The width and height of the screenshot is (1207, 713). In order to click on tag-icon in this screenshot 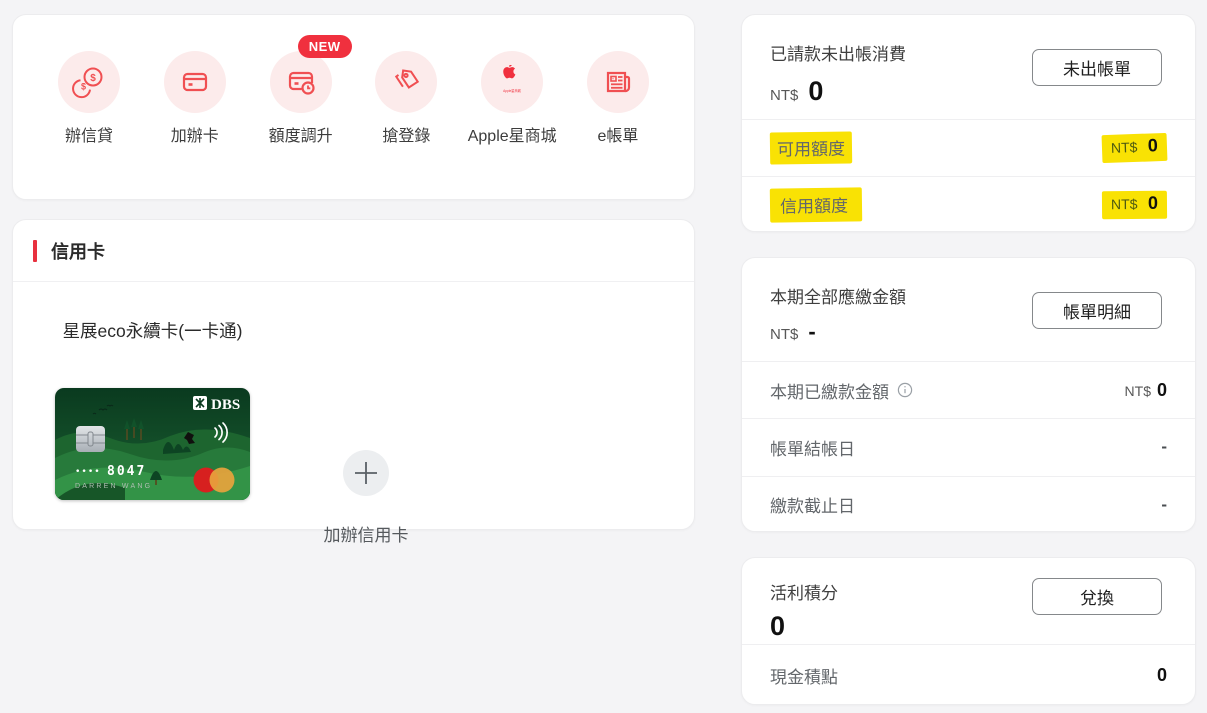, I will do `click(406, 82)`.